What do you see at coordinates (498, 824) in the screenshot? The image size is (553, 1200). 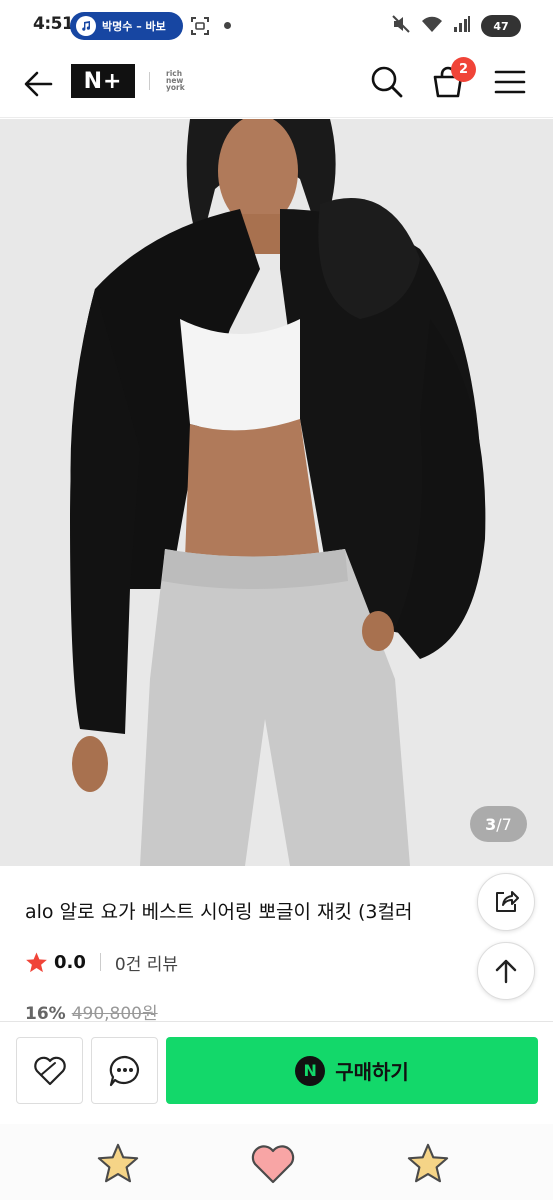 I see `image-counter: 3 / 7` at bounding box center [498, 824].